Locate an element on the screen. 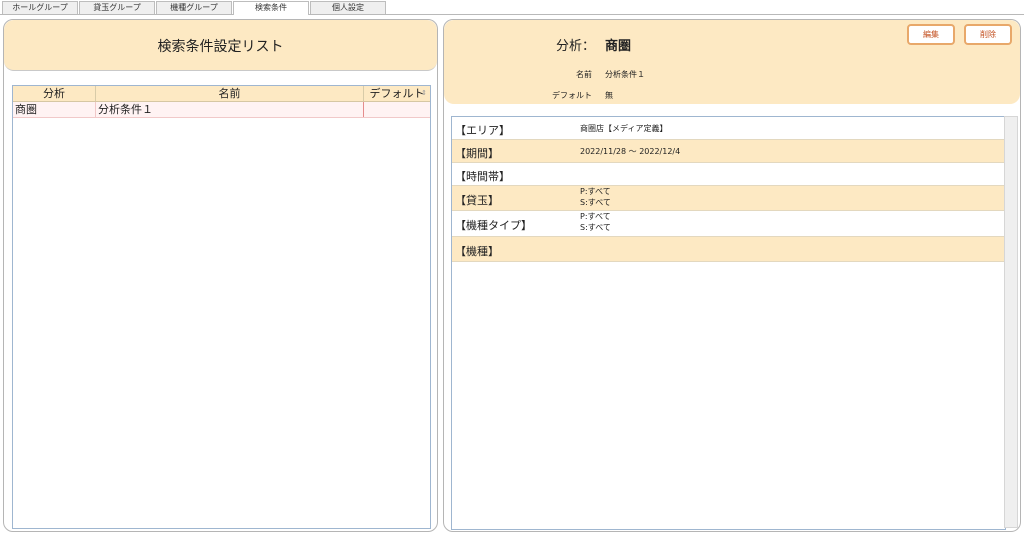 Image resolution: width=1024 pixels, height=534 pixels. detail-label-period: 【期間】 is located at coordinates (477, 153).